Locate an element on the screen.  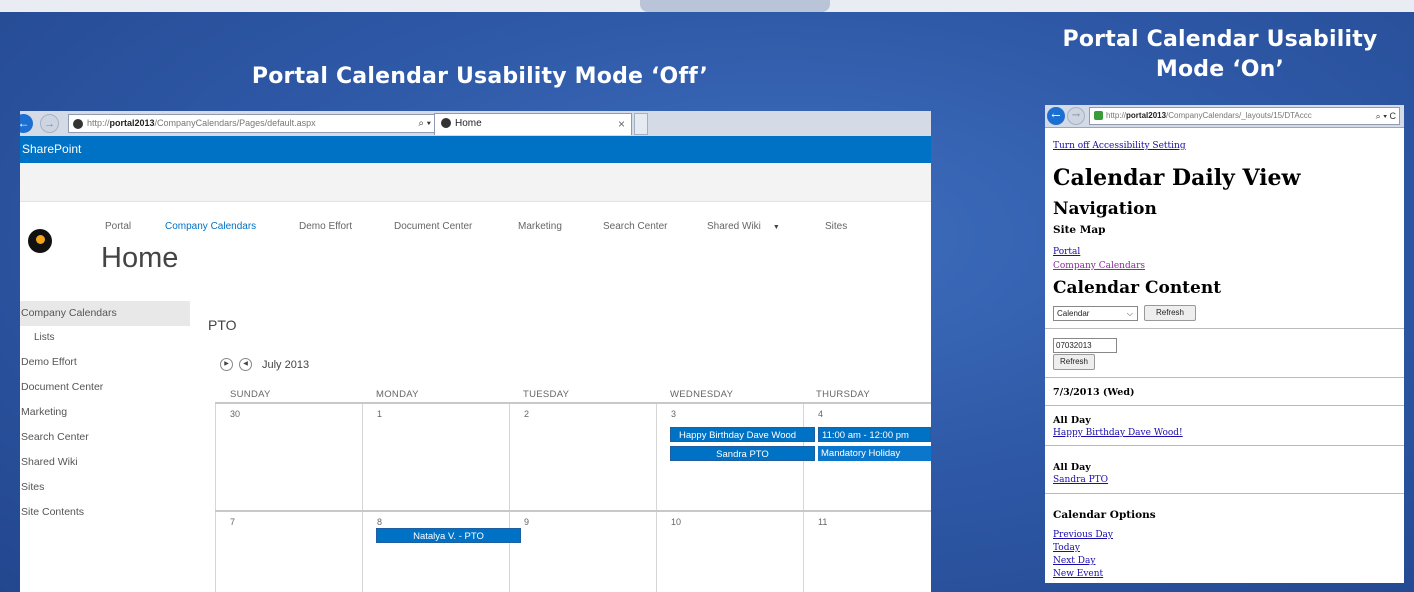
option-new-event: New Event is located at coordinates (1078, 574).